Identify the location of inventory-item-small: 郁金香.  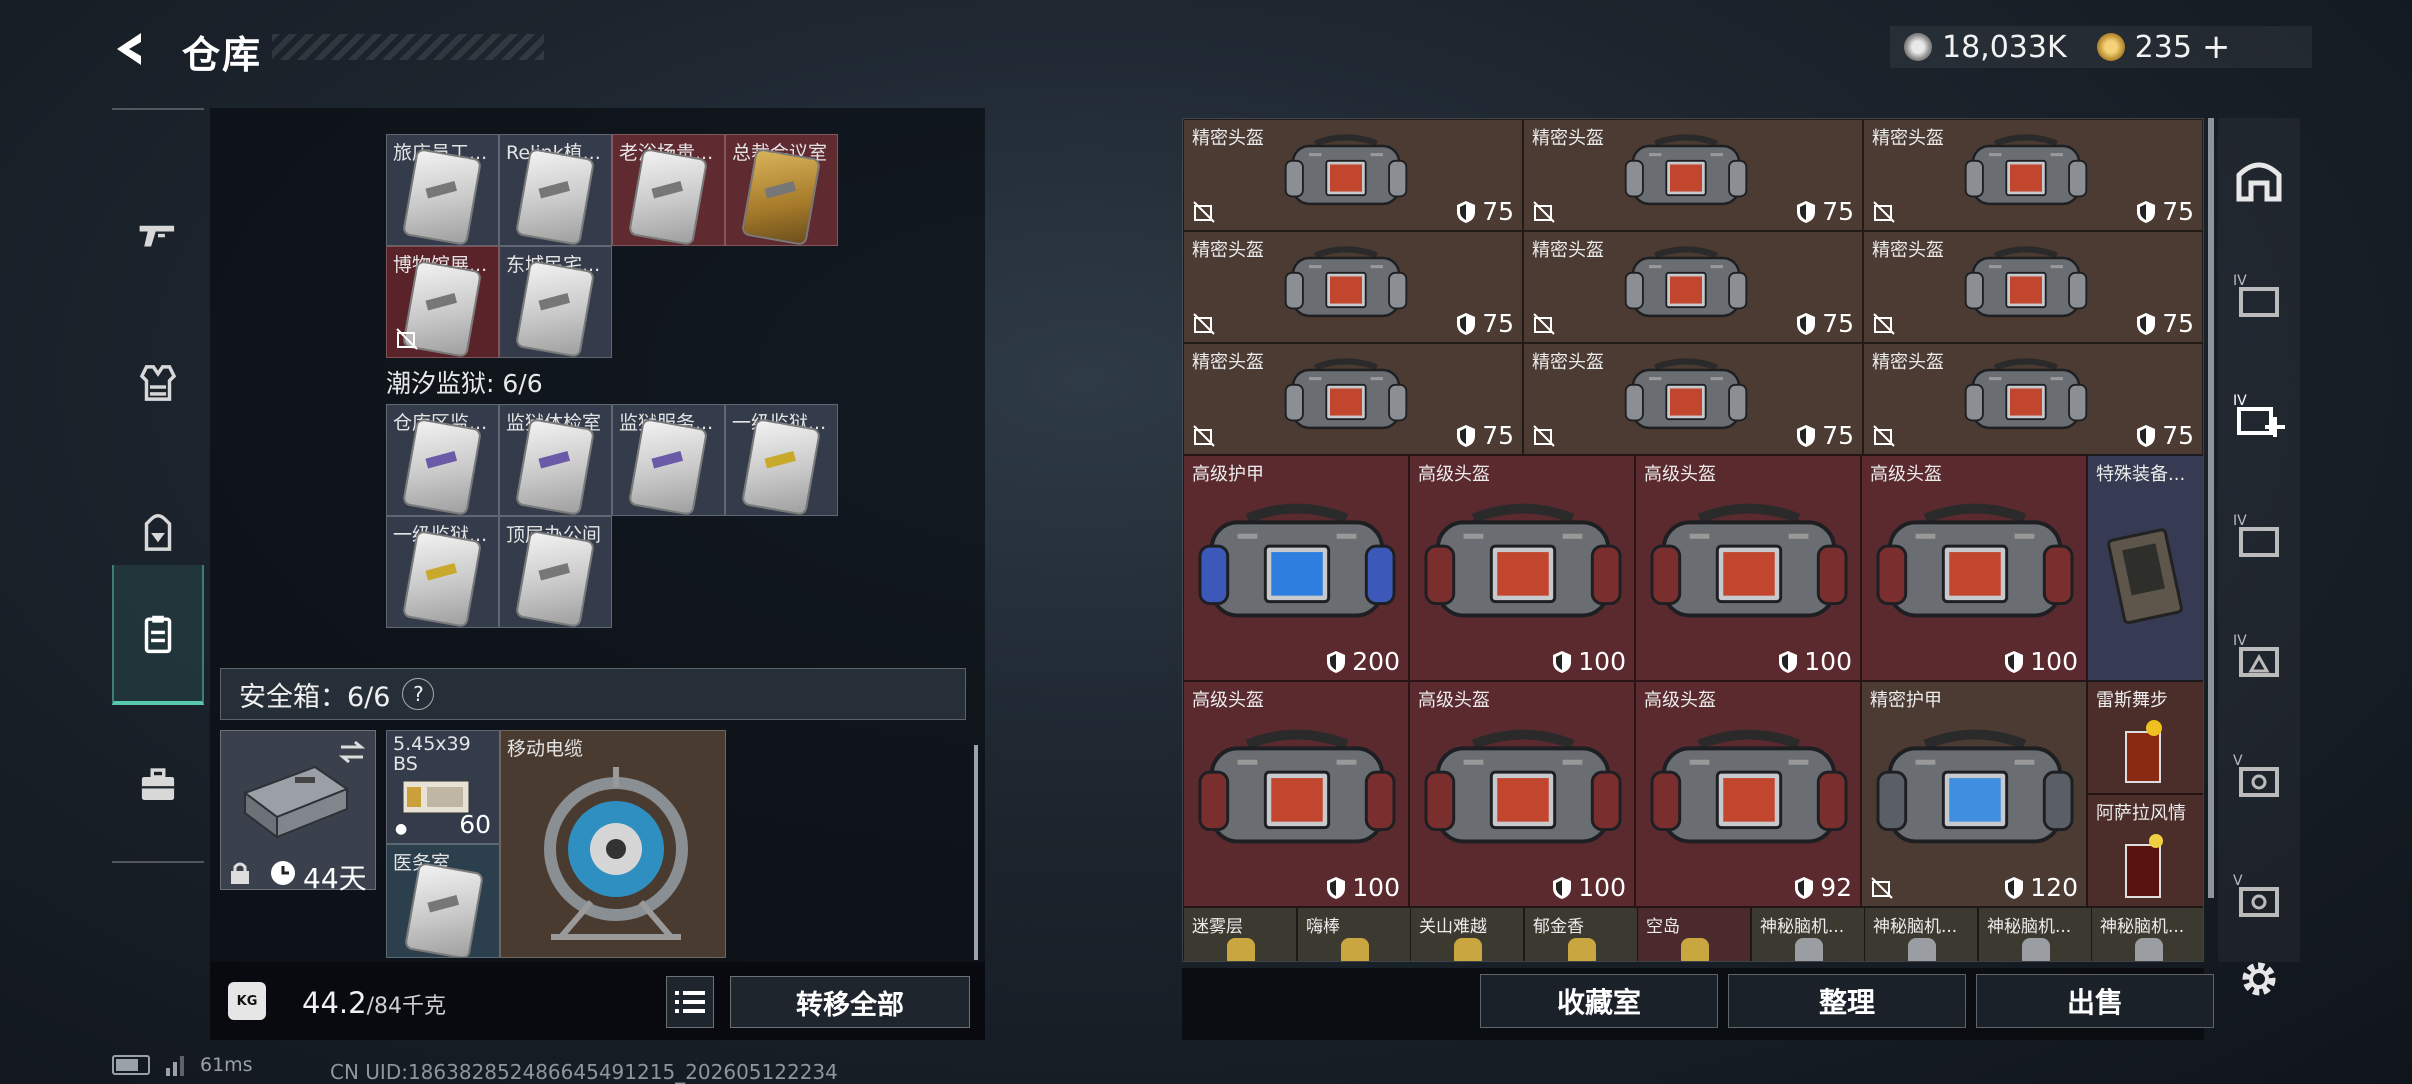
(1581, 934).